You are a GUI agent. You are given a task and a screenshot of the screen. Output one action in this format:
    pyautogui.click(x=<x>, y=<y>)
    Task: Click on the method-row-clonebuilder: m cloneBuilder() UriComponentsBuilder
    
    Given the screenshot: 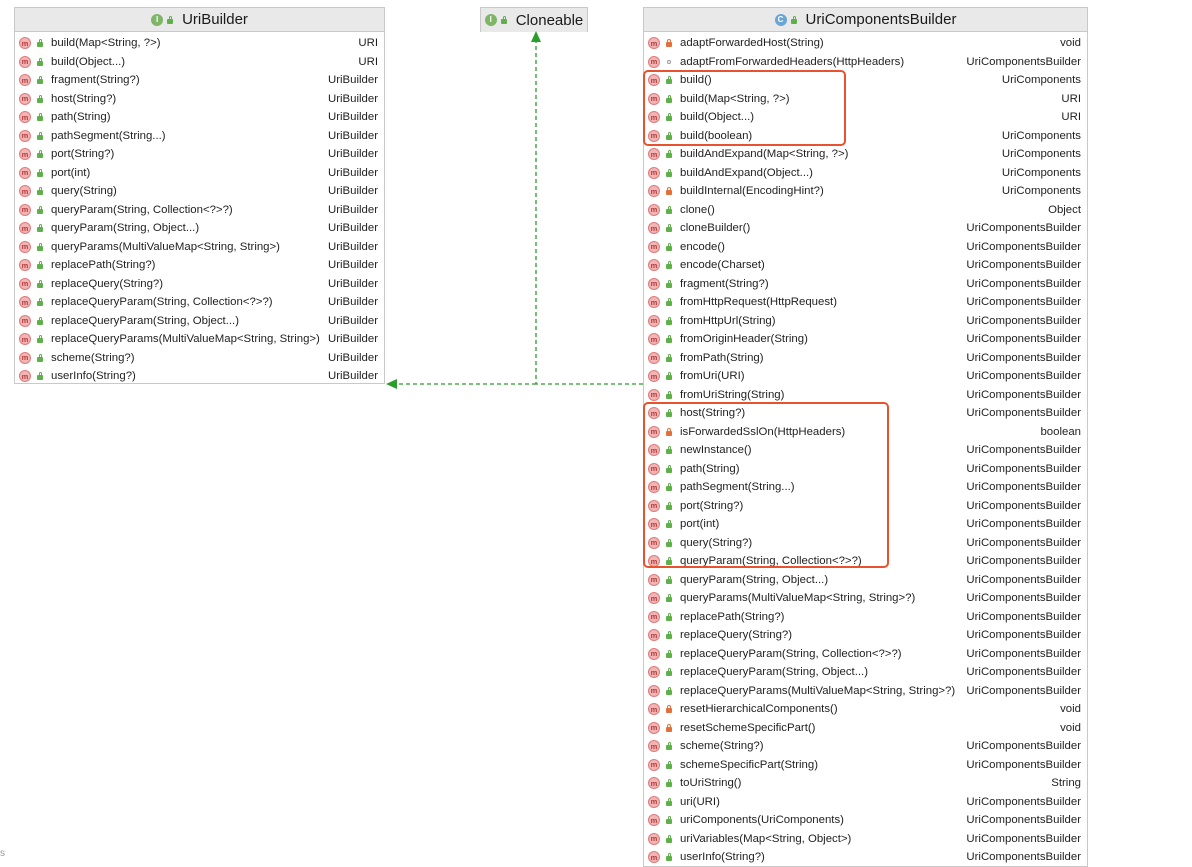 What is the action you would take?
    pyautogui.click(x=865, y=228)
    